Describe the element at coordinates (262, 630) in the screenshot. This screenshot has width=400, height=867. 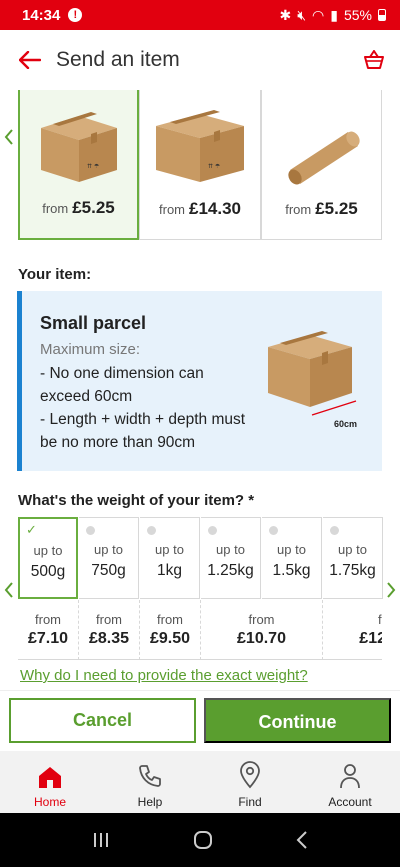
I see `price-cell: from £10.70` at that location.